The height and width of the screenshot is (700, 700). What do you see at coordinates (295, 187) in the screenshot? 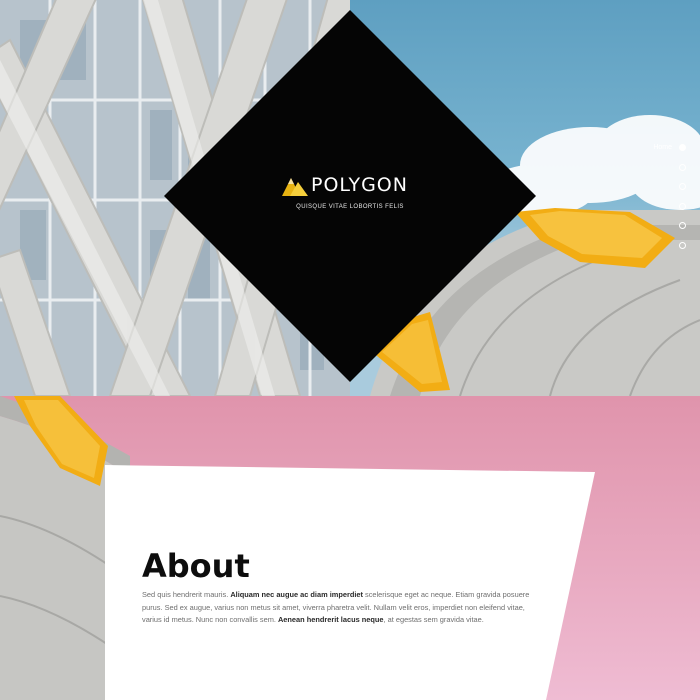
I see `mountain-logo-icon` at bounding box center [295, 187].